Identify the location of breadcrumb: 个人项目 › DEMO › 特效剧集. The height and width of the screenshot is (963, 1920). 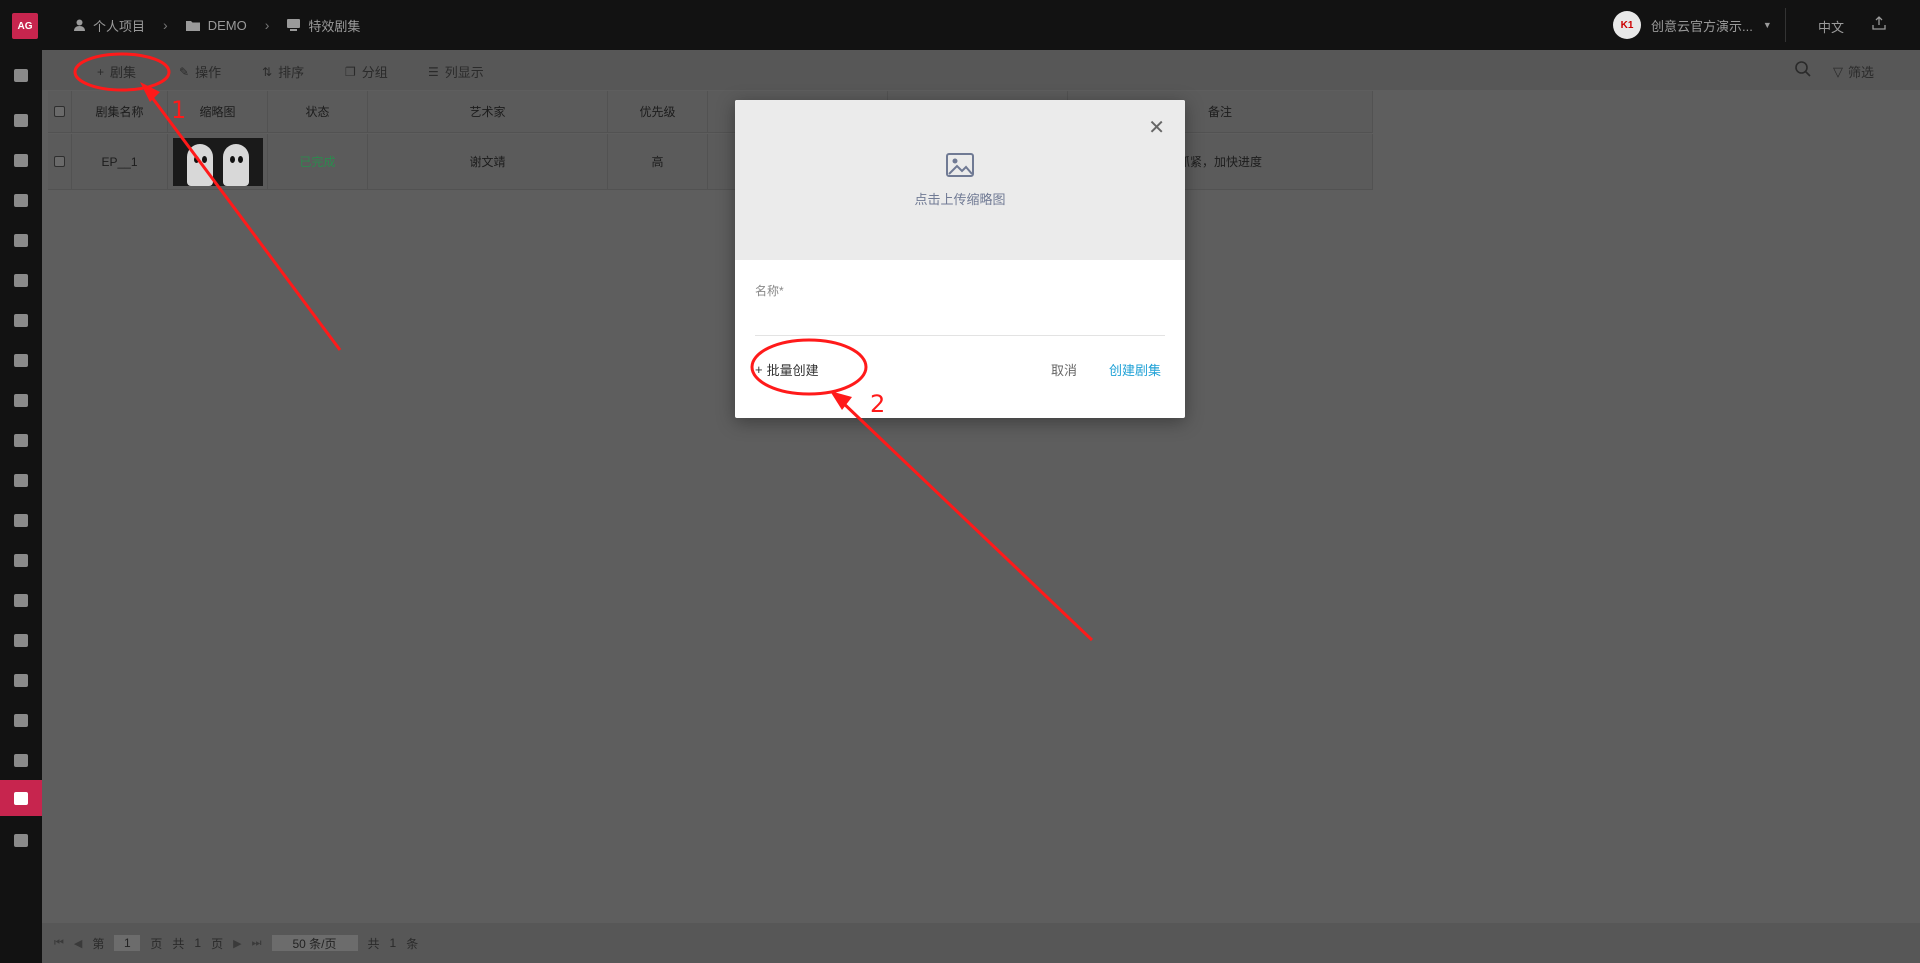
(217, 25).